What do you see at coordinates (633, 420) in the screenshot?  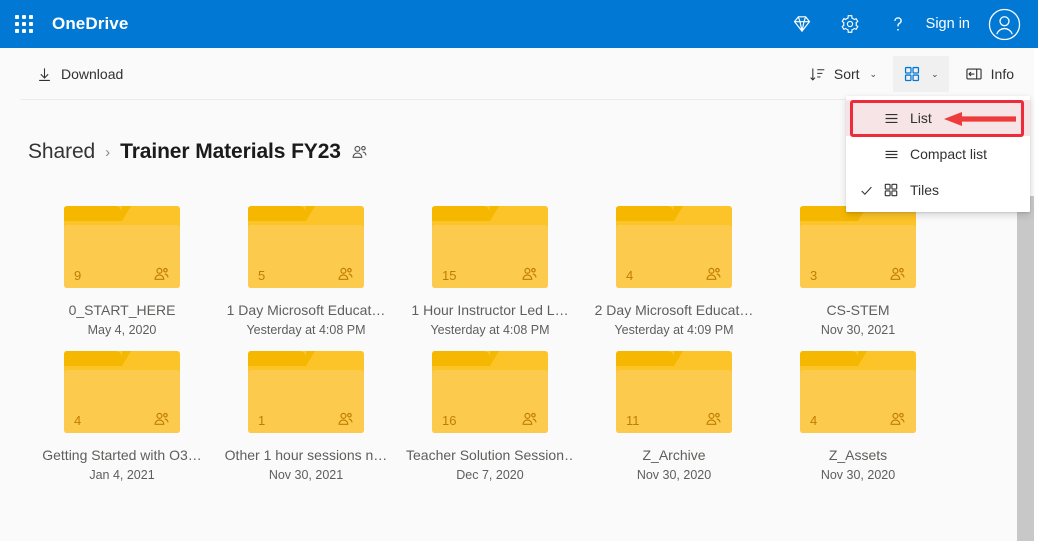 I see `folder-item-count: 11` at bounding box center [633, 420].